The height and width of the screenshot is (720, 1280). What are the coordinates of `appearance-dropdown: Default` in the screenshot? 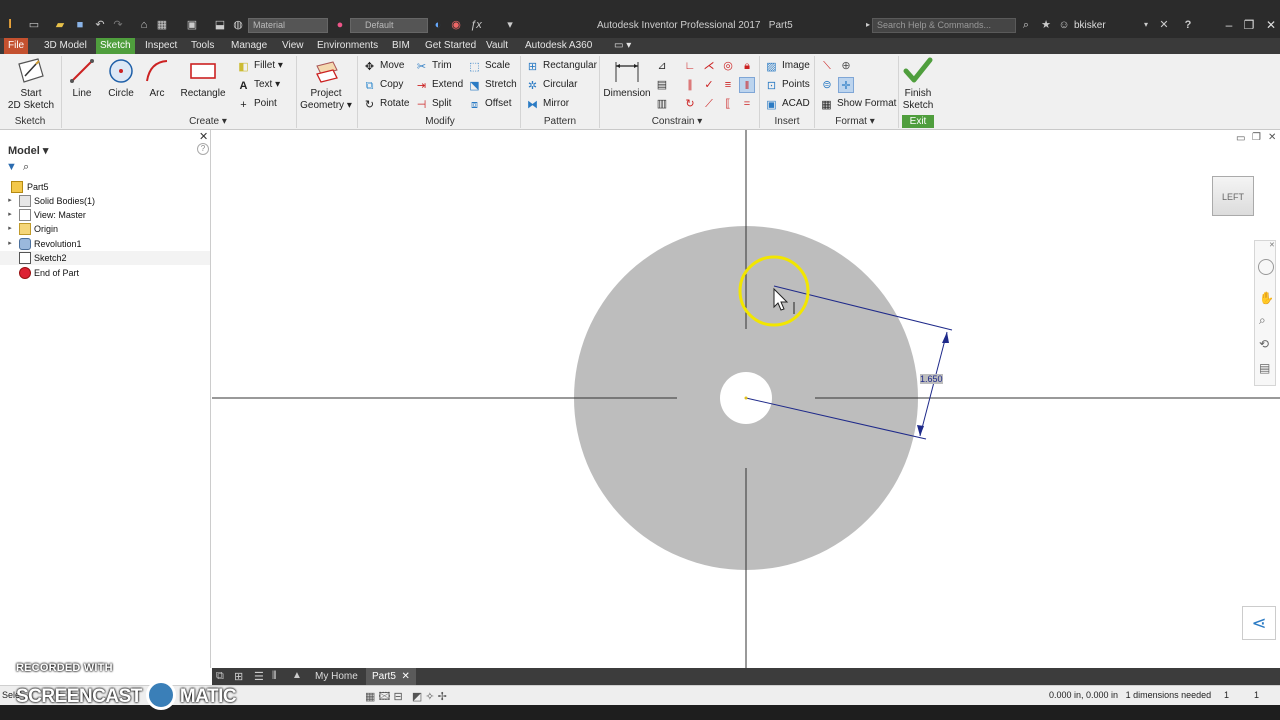 It's located at (389, 25).